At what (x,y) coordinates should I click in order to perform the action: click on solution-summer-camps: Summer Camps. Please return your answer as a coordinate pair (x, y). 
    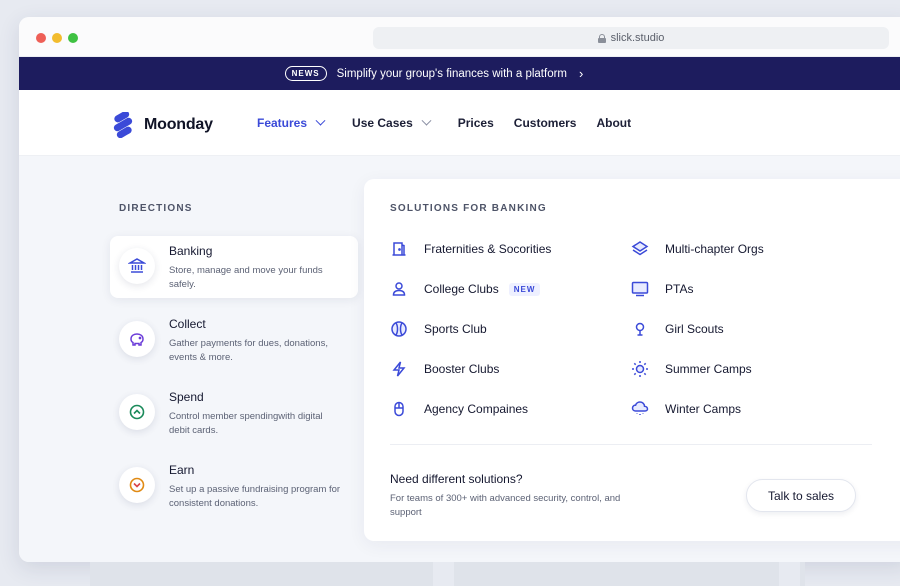
    Looking at the image, I should click on (691, 369).